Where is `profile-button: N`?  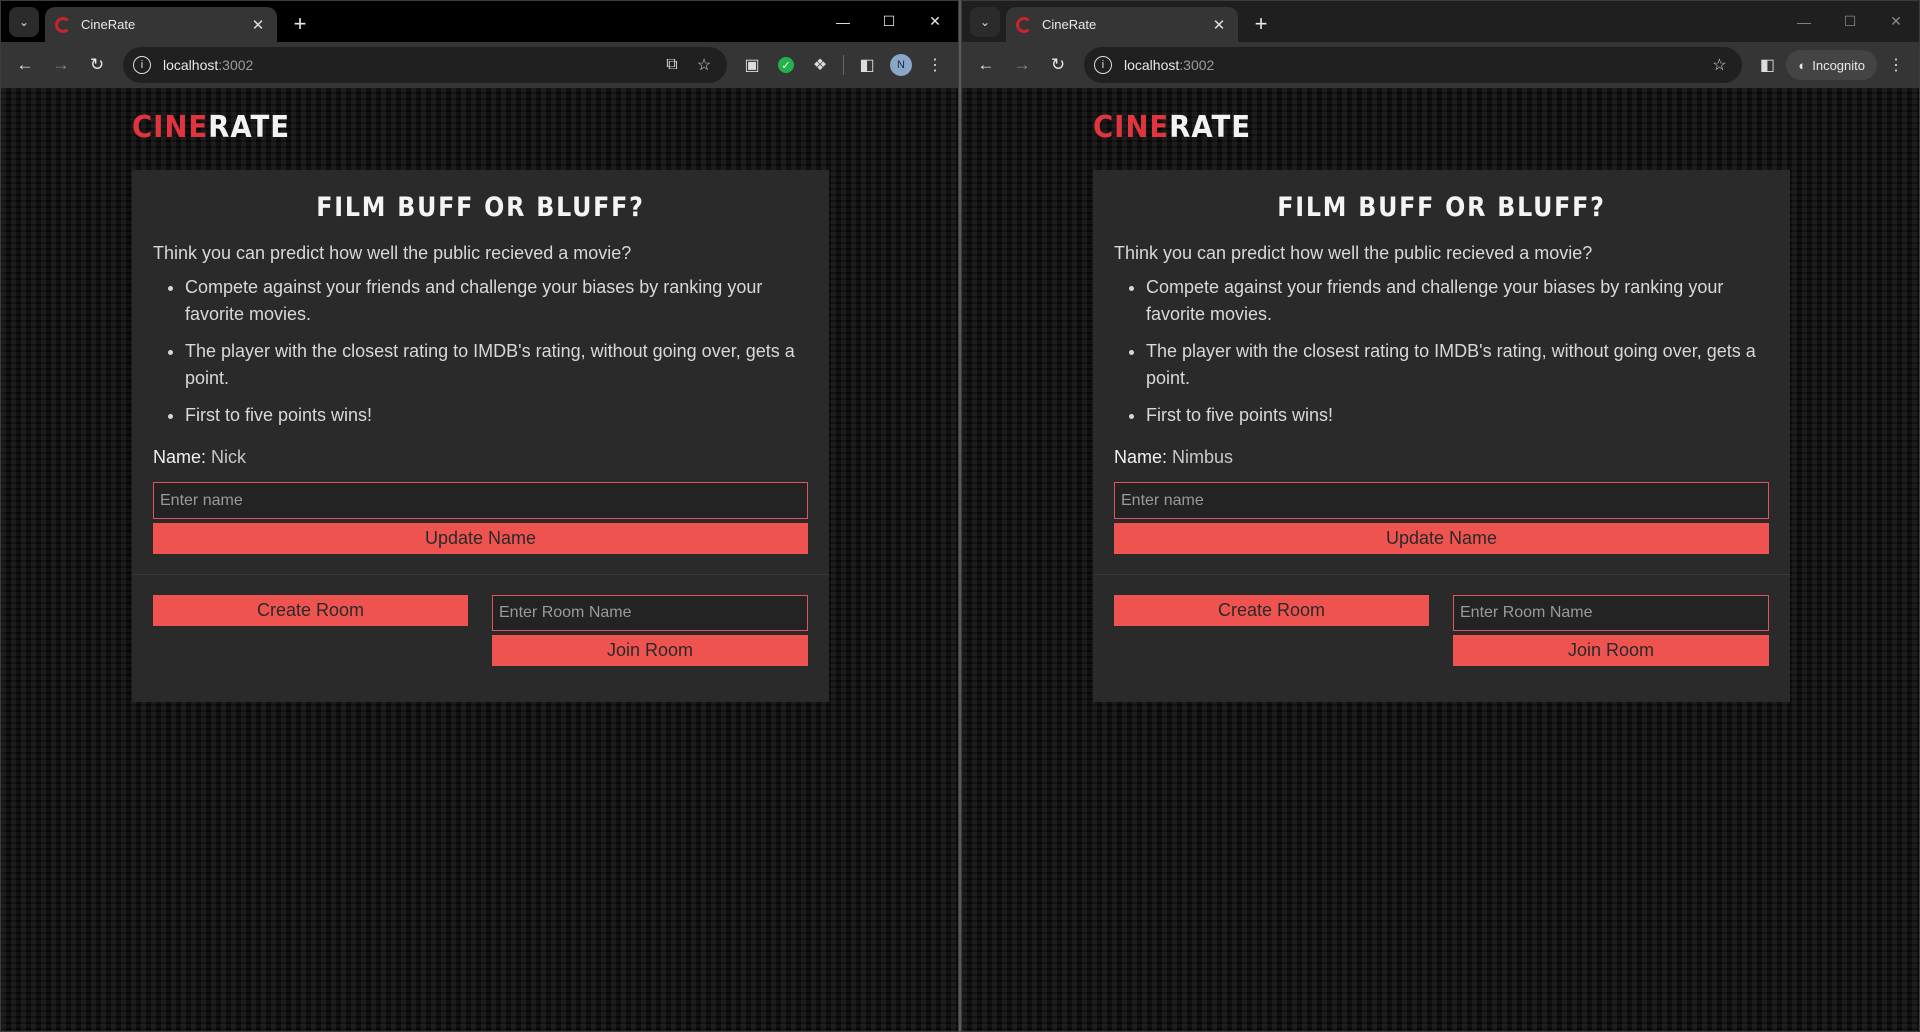 profile-button: N is located at coordinates (901, 65).